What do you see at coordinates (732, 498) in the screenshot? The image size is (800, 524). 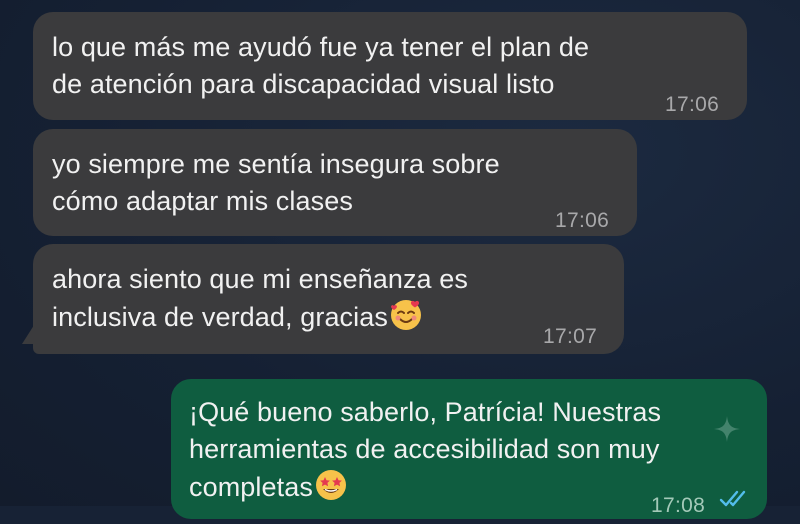 I see `read-double-check-icon` at bounding box center [732, 498].